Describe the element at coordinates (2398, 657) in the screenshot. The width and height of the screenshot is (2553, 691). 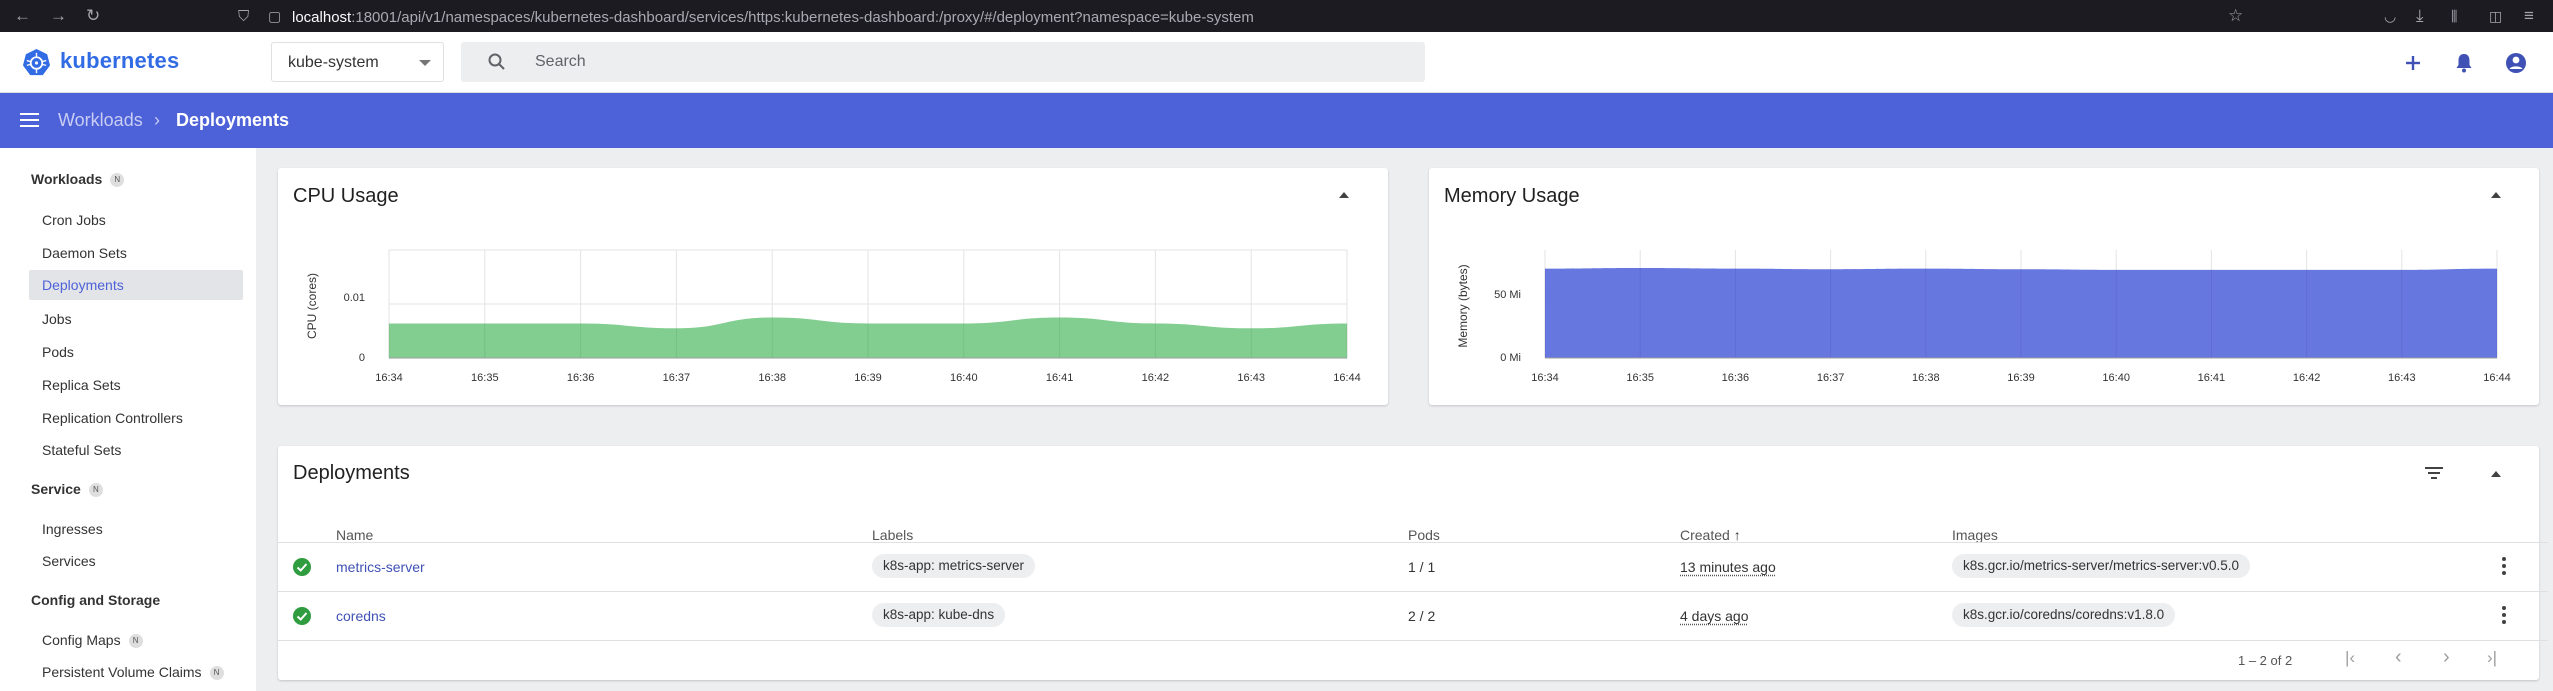
I see `prev-page-icon: ‹` at that location.